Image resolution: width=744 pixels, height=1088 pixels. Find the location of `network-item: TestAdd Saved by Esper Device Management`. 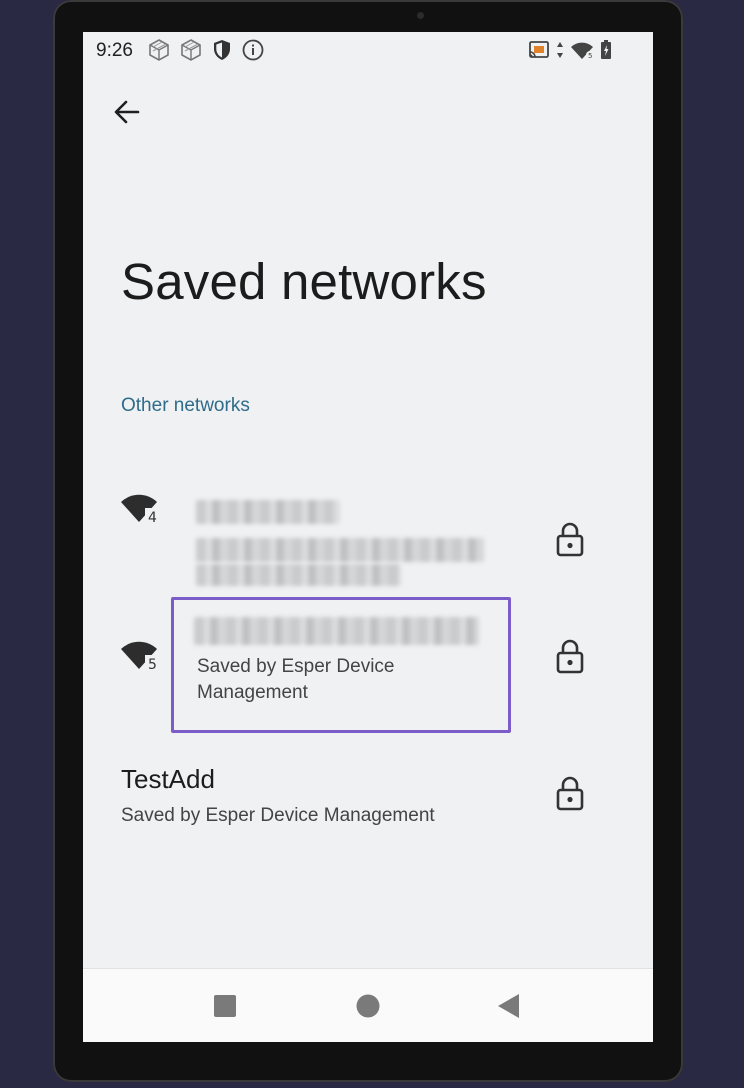

network-item: TestAdd Saved by Esper Device Management is located at coordinates (368, 801).